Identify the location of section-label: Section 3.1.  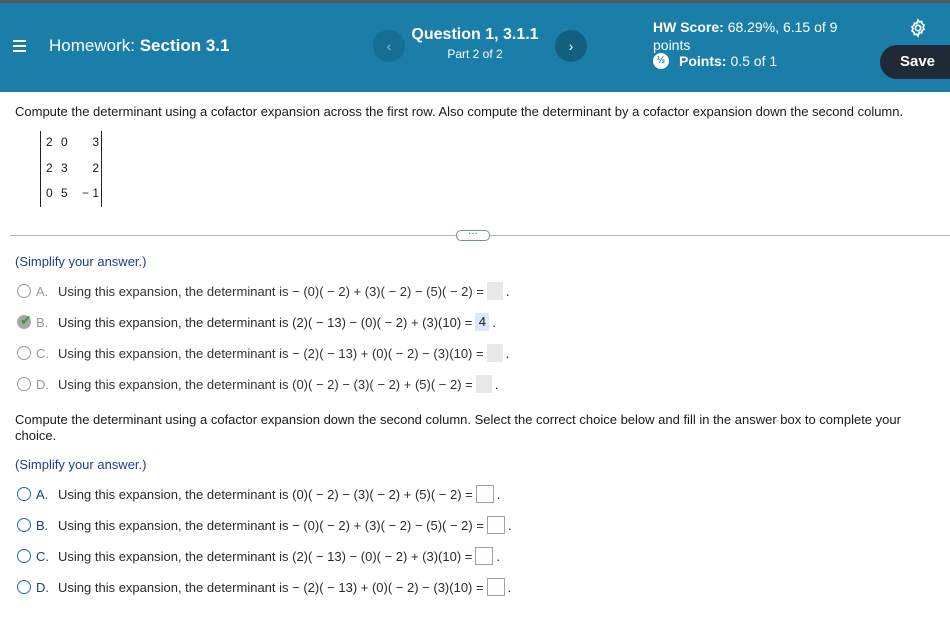
(184, 45).